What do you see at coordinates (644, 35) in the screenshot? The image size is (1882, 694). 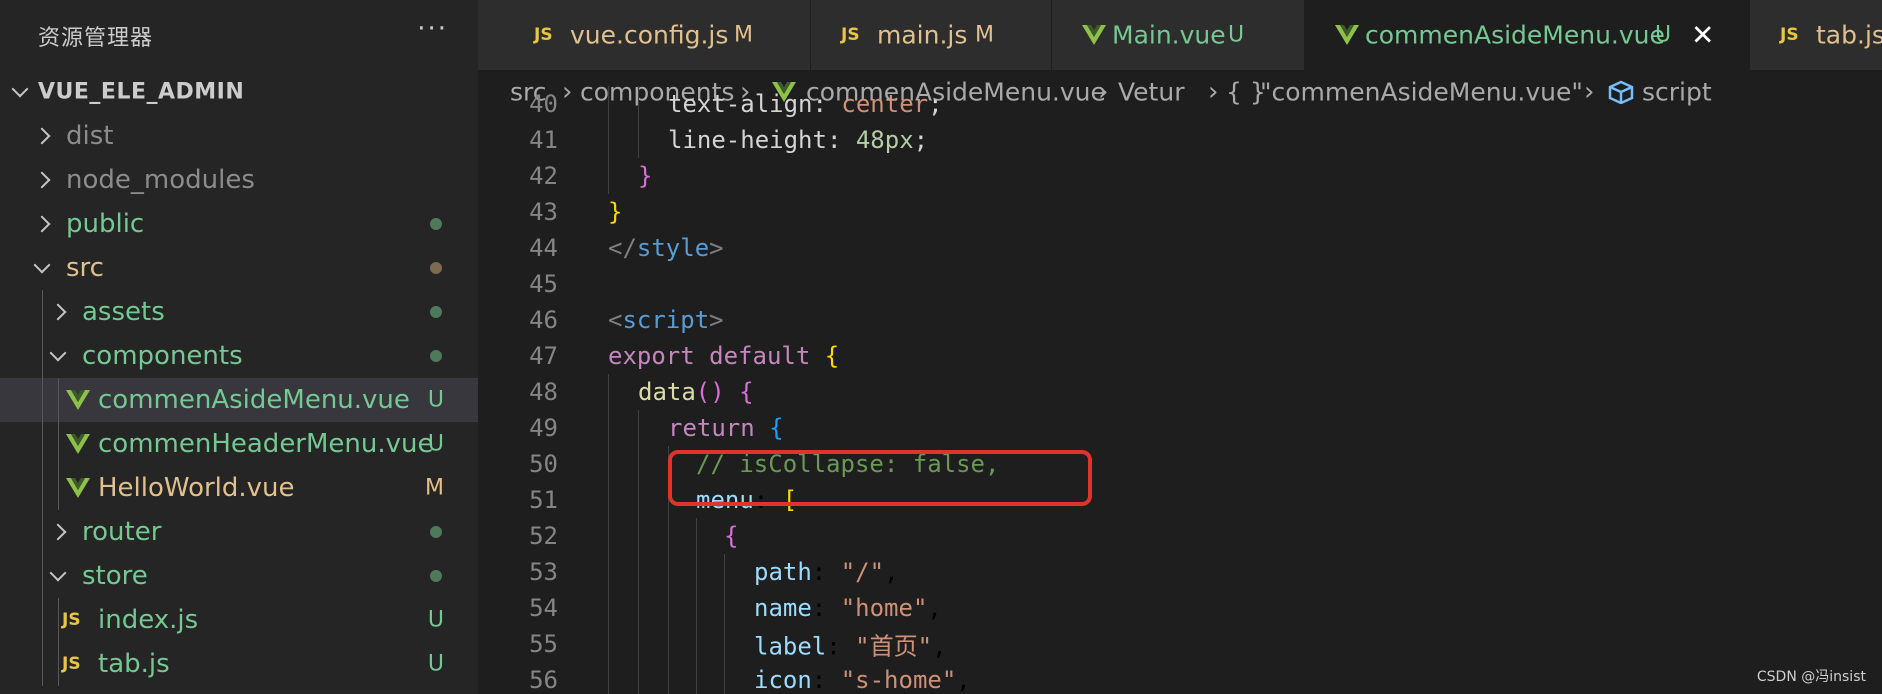 I see `tab-vue-config-js: JS vue.config.js M` at bounding box center [644, 35].